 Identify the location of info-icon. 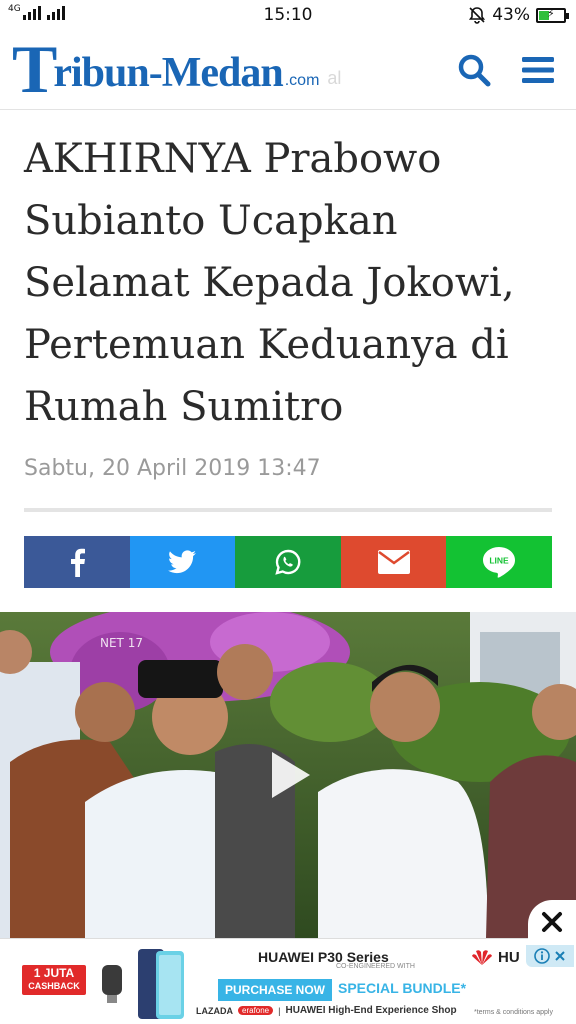
(542, 956).